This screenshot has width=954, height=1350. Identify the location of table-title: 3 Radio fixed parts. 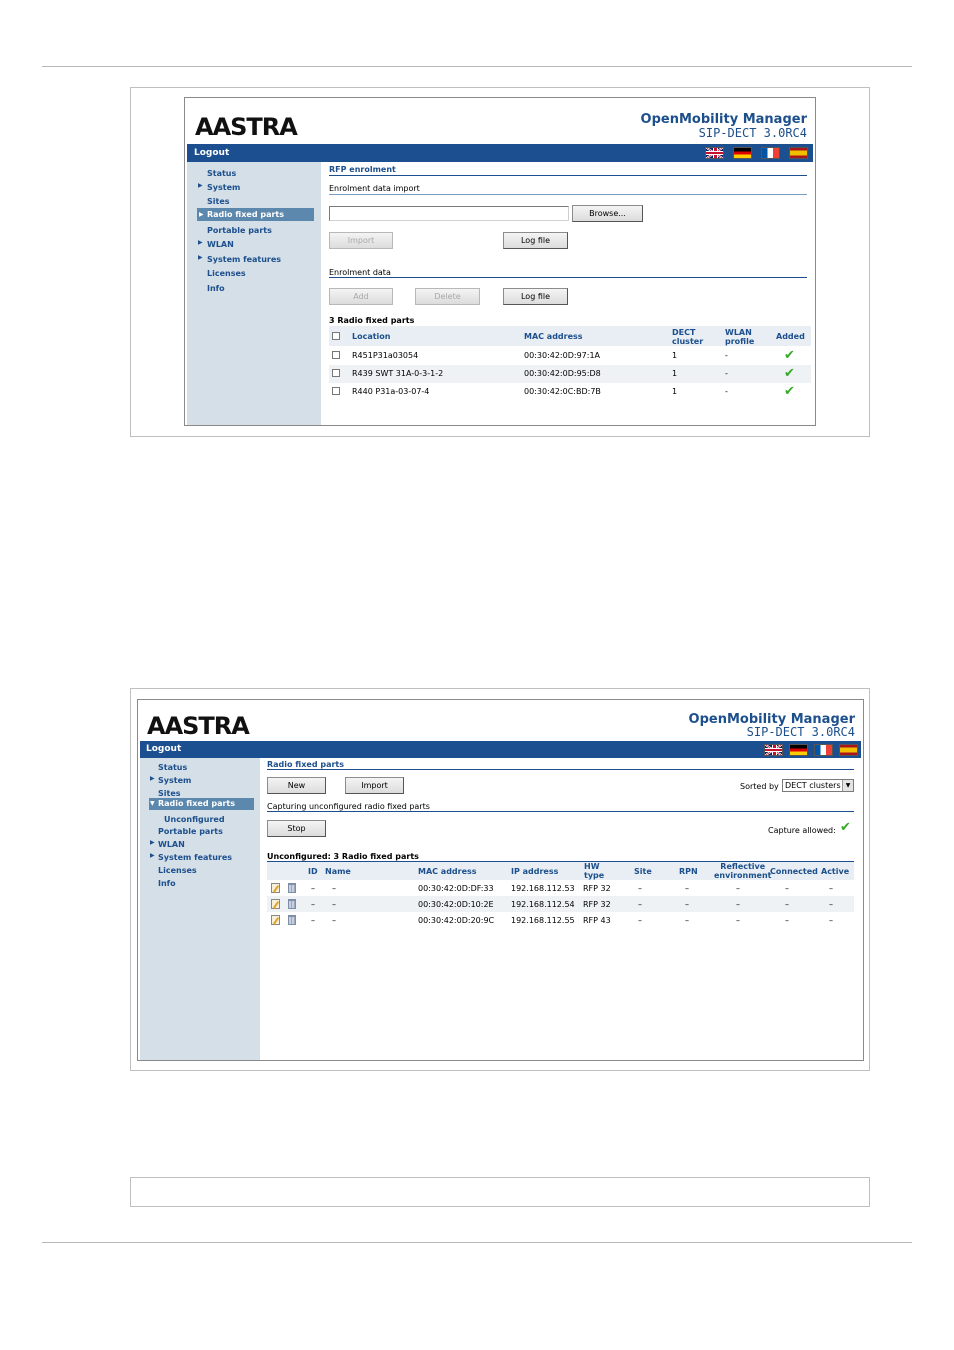
(372, 320).